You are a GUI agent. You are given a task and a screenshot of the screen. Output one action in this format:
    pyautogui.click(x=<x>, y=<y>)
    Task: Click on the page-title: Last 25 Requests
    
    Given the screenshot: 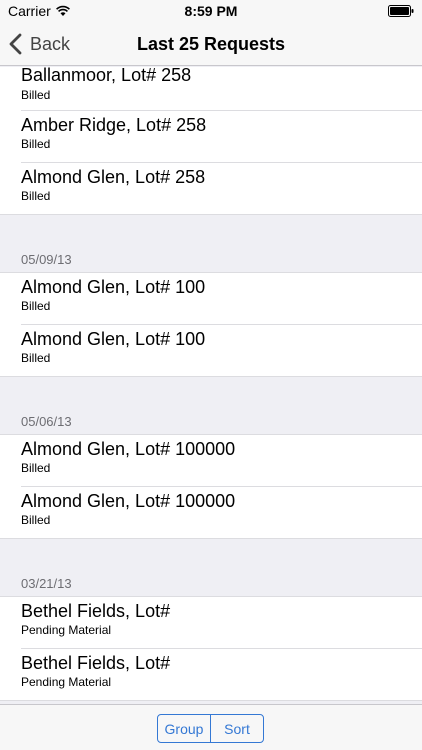 What is the action you would take?
    pyautogui.click(x=211, y=44)
    